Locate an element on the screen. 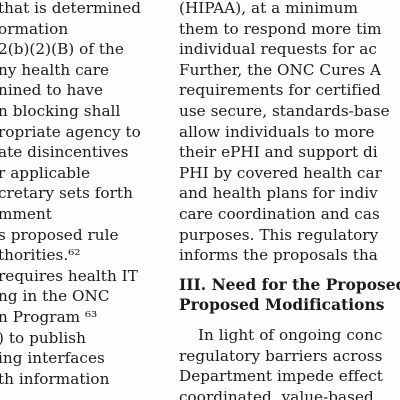 This screenshot has height=400, width=400. left-line-10: cretary sets forth is located at coordinates (66, 193).